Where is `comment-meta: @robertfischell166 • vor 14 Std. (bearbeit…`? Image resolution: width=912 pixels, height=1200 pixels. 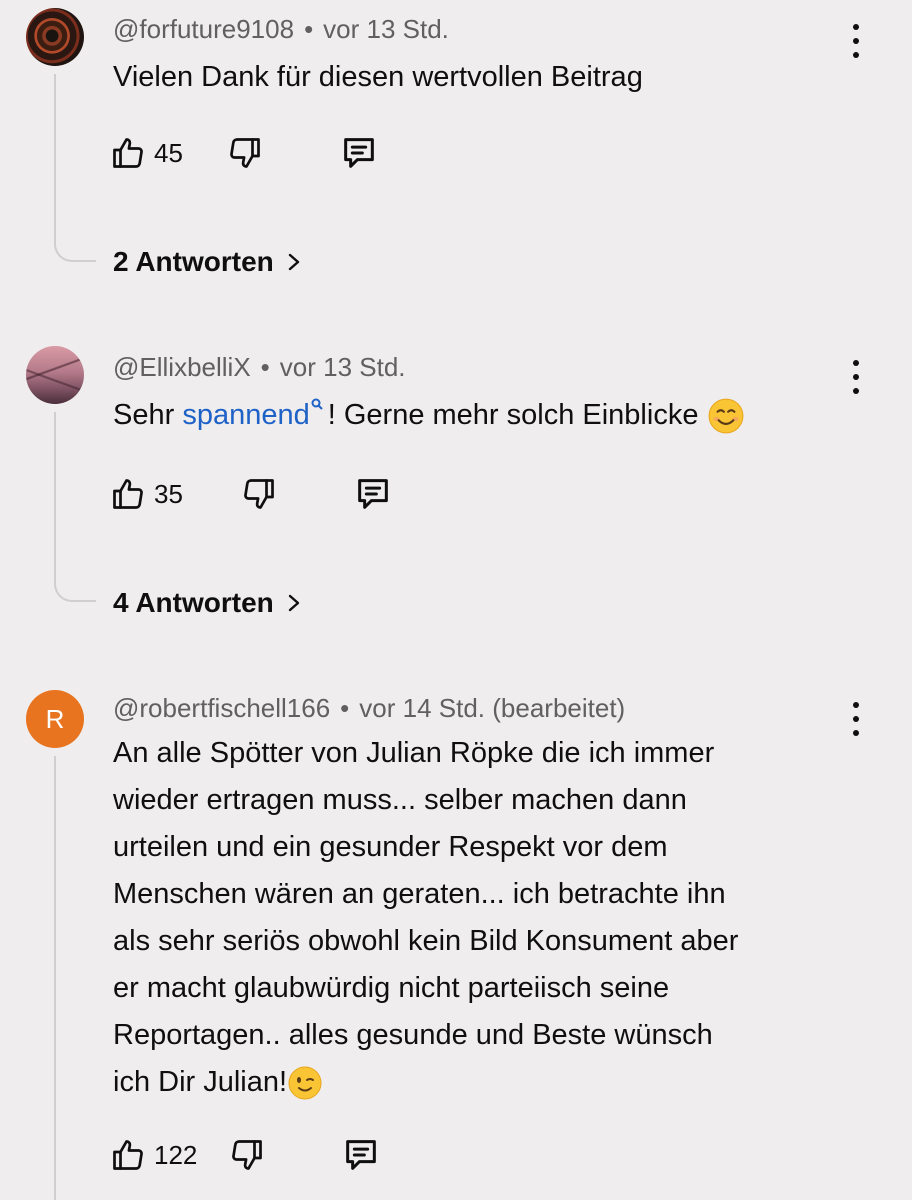 comment-meta: @robertfischell166 • vor 14 Std. (bearbeit… is located at coordinates (369, 708).